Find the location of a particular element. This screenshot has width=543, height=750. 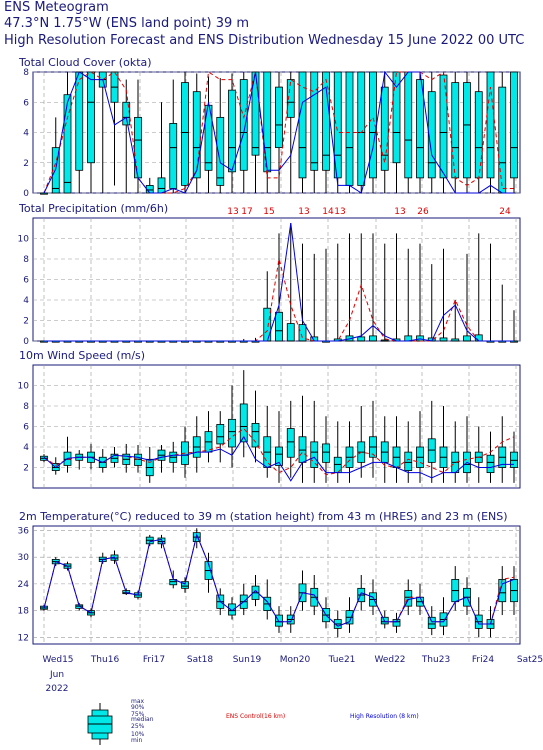

x-tick-day: Sat25 is located at coordinates (530, 660).